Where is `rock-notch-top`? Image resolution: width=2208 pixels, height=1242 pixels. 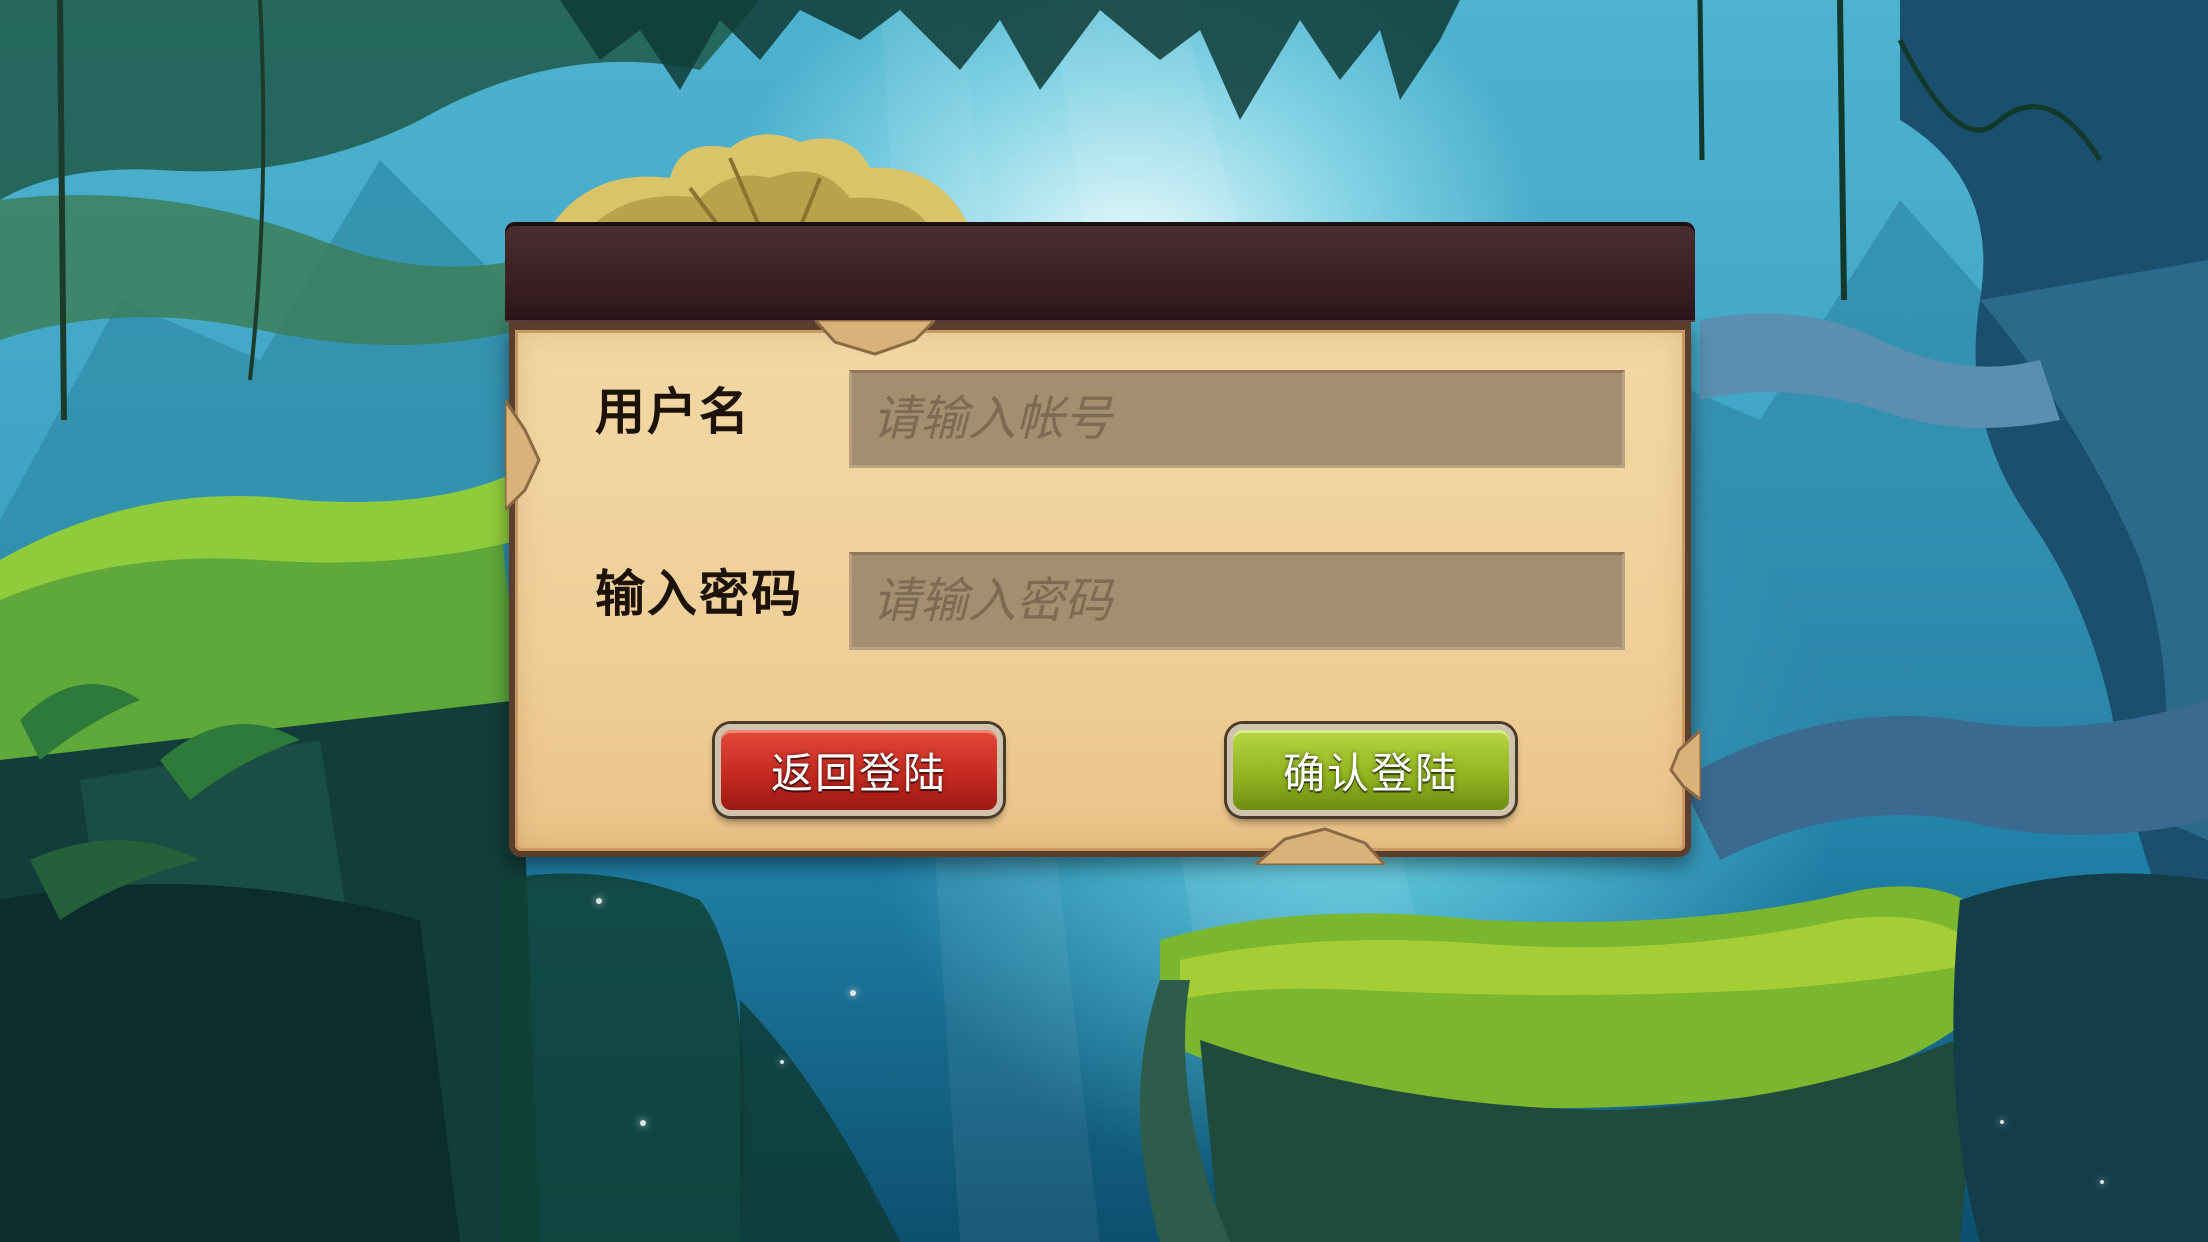
rock-notch-top is located at coordinates (875, 338).